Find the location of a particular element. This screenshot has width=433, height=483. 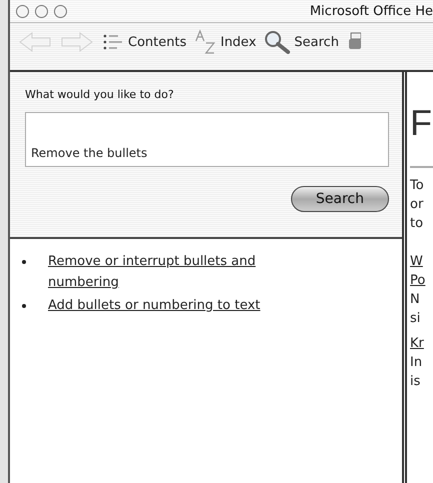

result-link: Remove or interrupt bullets and numbering is located at coordinates (173, 272).